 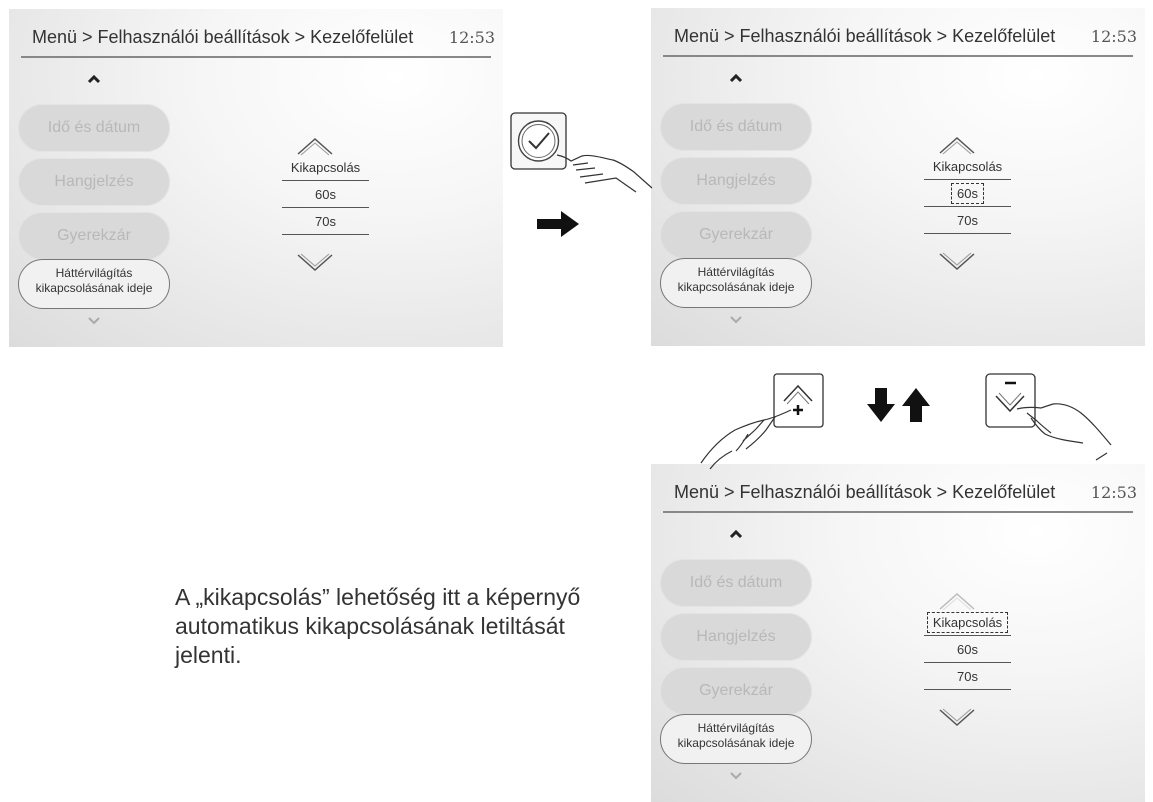 What do you see at coordinates (1048, 417) in the screenshot?
I see `decrease-button-hand-illustration` at bounding box center [1048, 417].